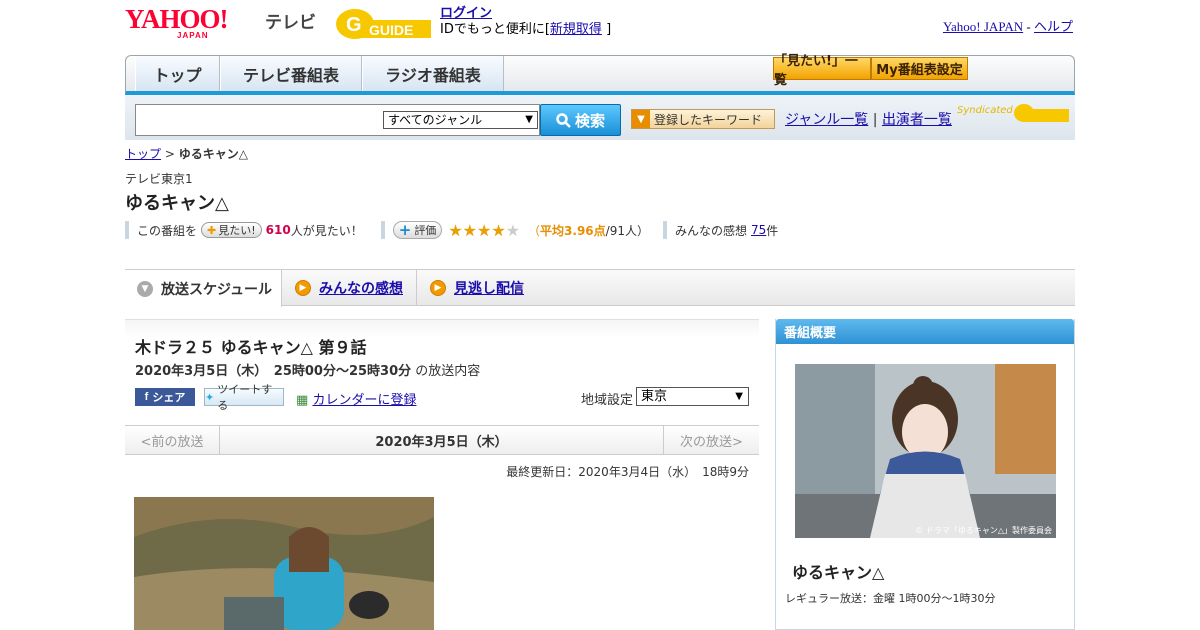  I want to click on global-nav: トップ テレビ番組表 ラジオ番組表 「見たい!」一覧 My番組表設定, so click(600, 74).